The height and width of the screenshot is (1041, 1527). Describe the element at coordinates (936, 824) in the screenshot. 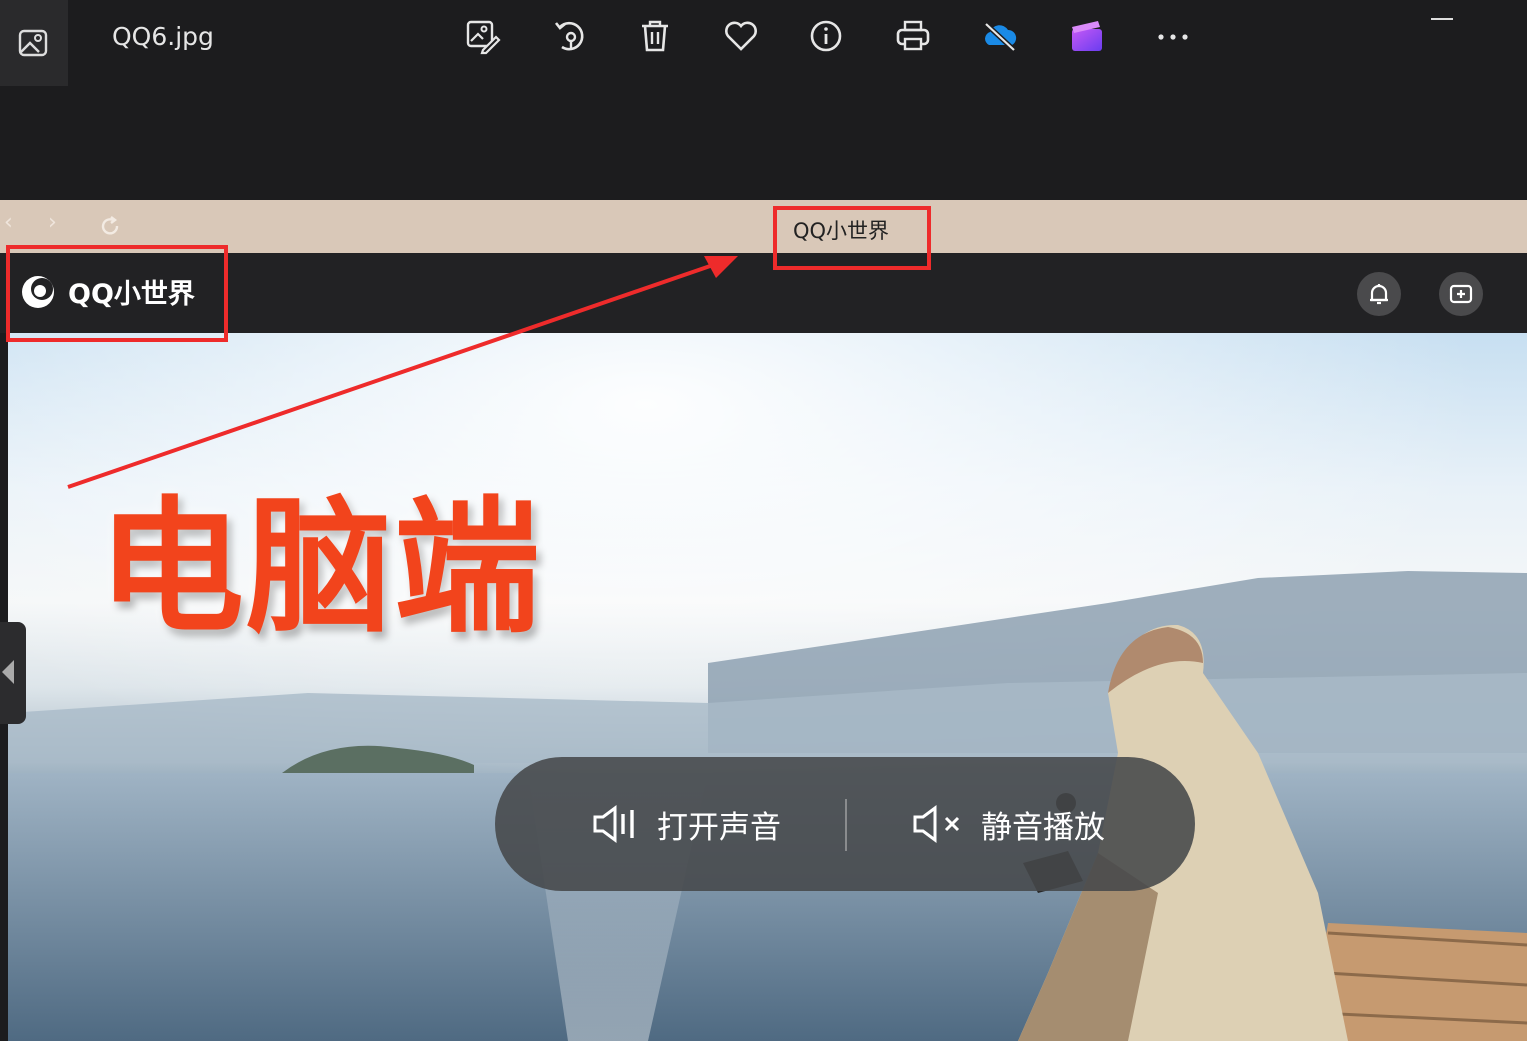

I see `speaker-mute-icon` at that location.